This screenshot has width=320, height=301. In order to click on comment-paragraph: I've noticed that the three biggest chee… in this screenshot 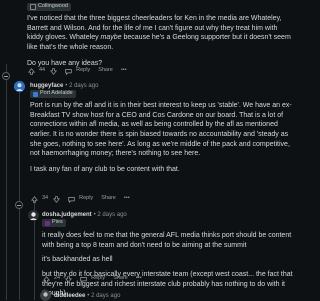, I will do `click(159, 33)`.